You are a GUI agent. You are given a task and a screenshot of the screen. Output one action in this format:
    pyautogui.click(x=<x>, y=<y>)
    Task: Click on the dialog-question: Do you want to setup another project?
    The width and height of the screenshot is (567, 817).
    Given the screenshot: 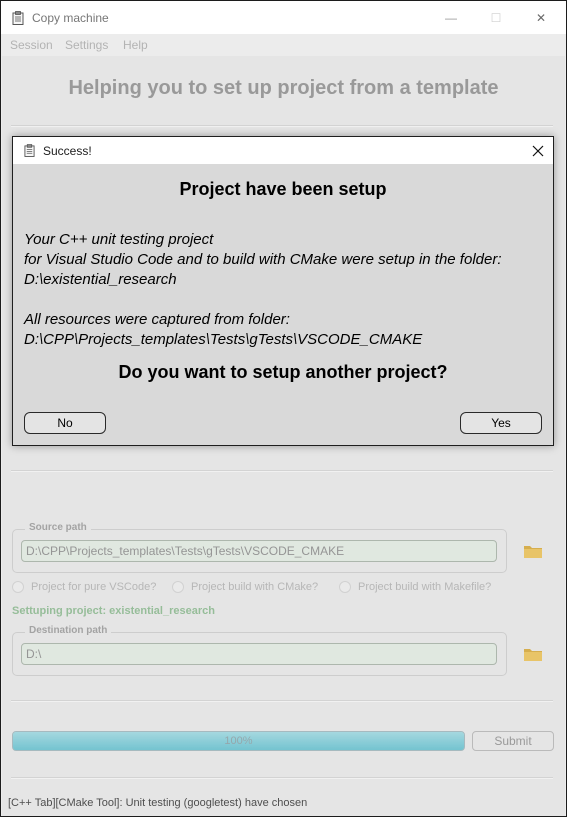 What is the action you would take?
    pyautogui.click(x=283, y=372)
    